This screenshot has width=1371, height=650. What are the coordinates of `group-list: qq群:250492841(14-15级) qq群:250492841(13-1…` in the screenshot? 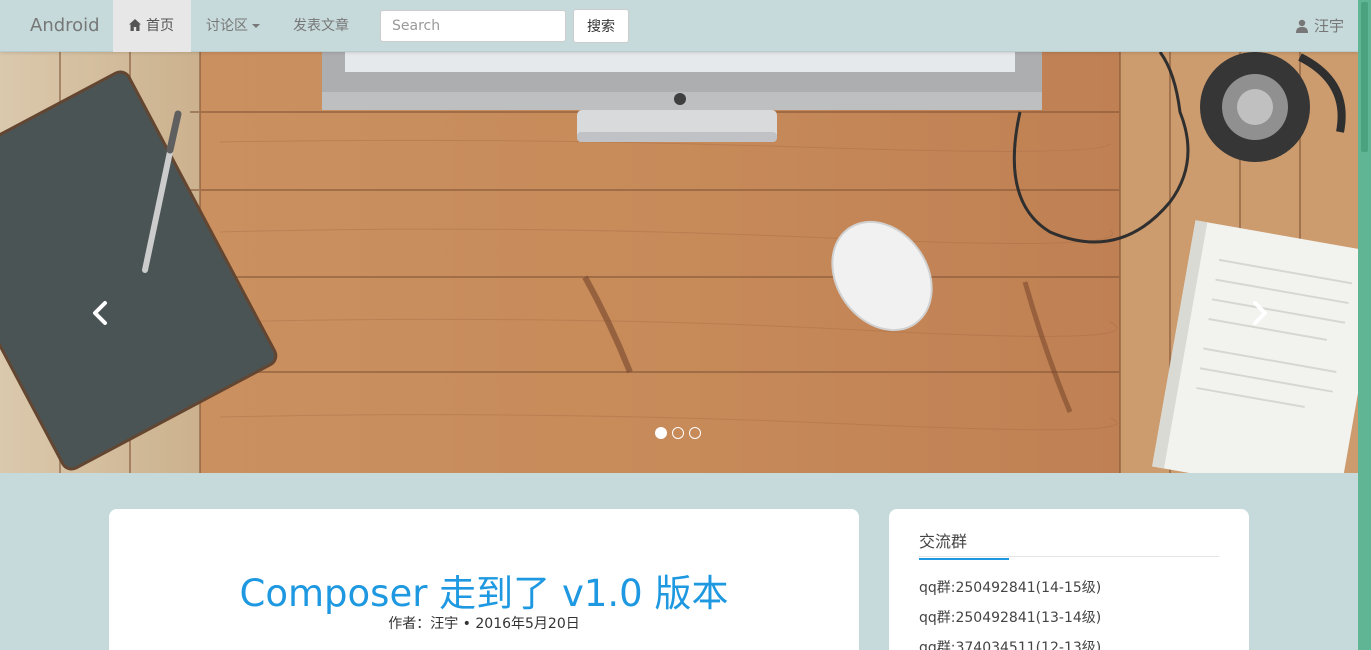 It's located at (1010, 614).